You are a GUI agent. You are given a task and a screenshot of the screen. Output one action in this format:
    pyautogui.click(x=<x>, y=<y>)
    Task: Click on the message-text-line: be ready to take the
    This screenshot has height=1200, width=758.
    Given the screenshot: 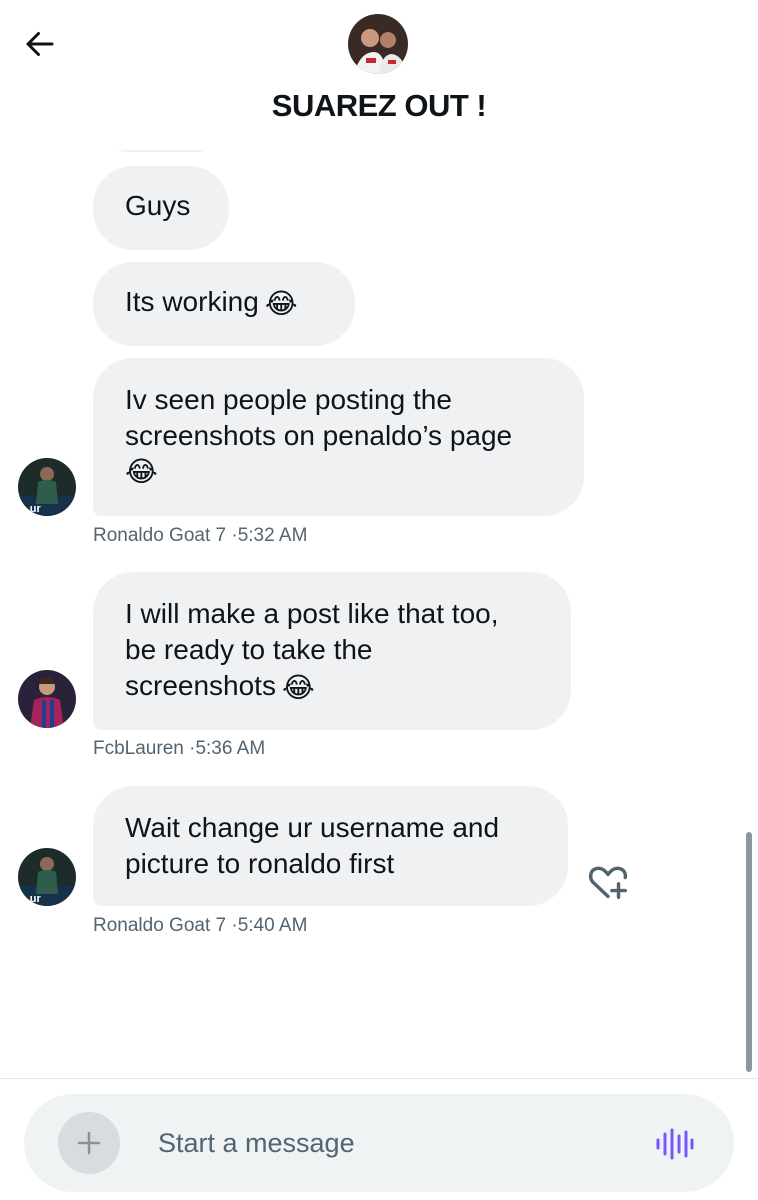 What is the action you would take?
    pyautogui.click(x=249, y=649)
    